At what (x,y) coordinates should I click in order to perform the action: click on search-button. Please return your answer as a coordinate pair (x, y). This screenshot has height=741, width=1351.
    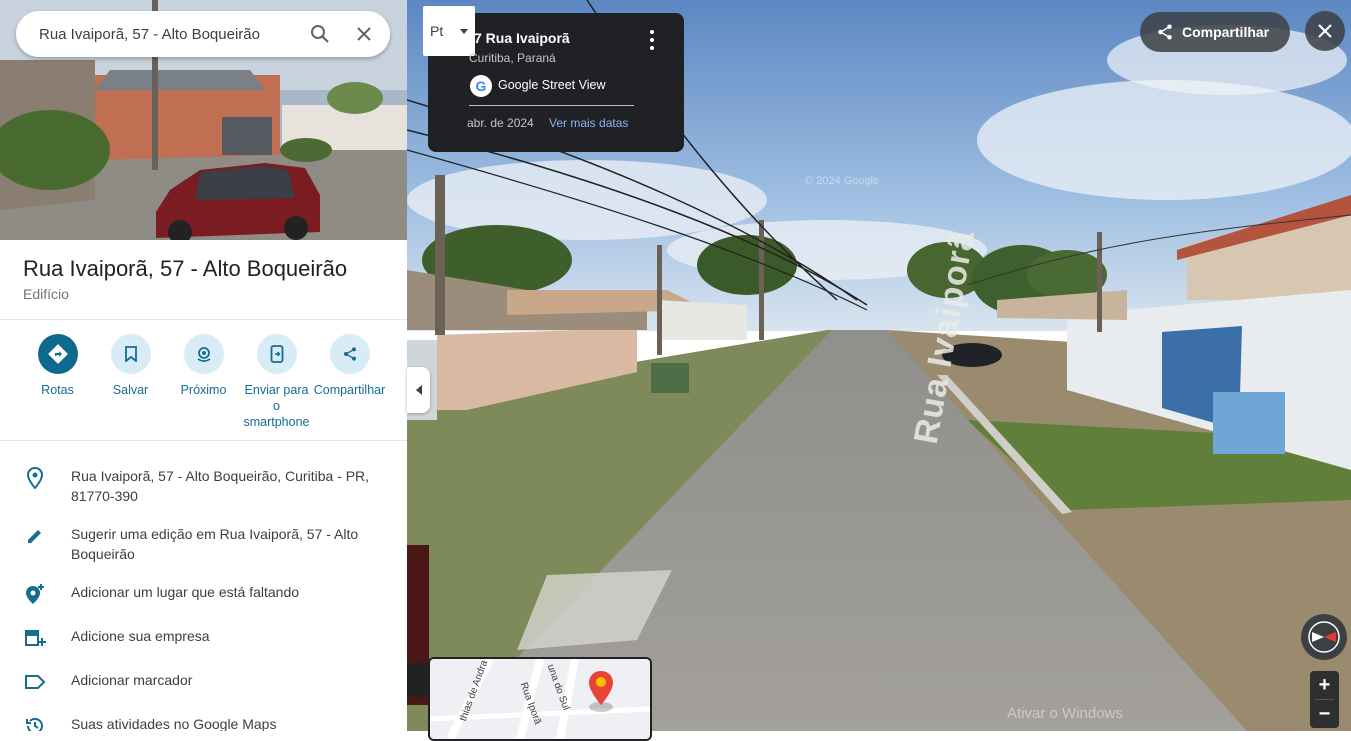
    Looking at the image, I should click on (320, 34).